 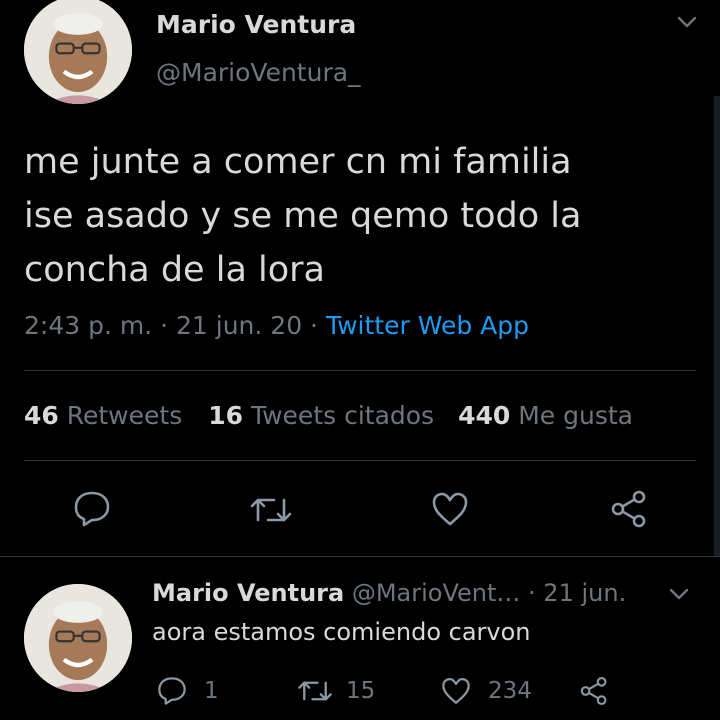 I want to click on author-name: Mario Ventura, so click(x=256, y=24).